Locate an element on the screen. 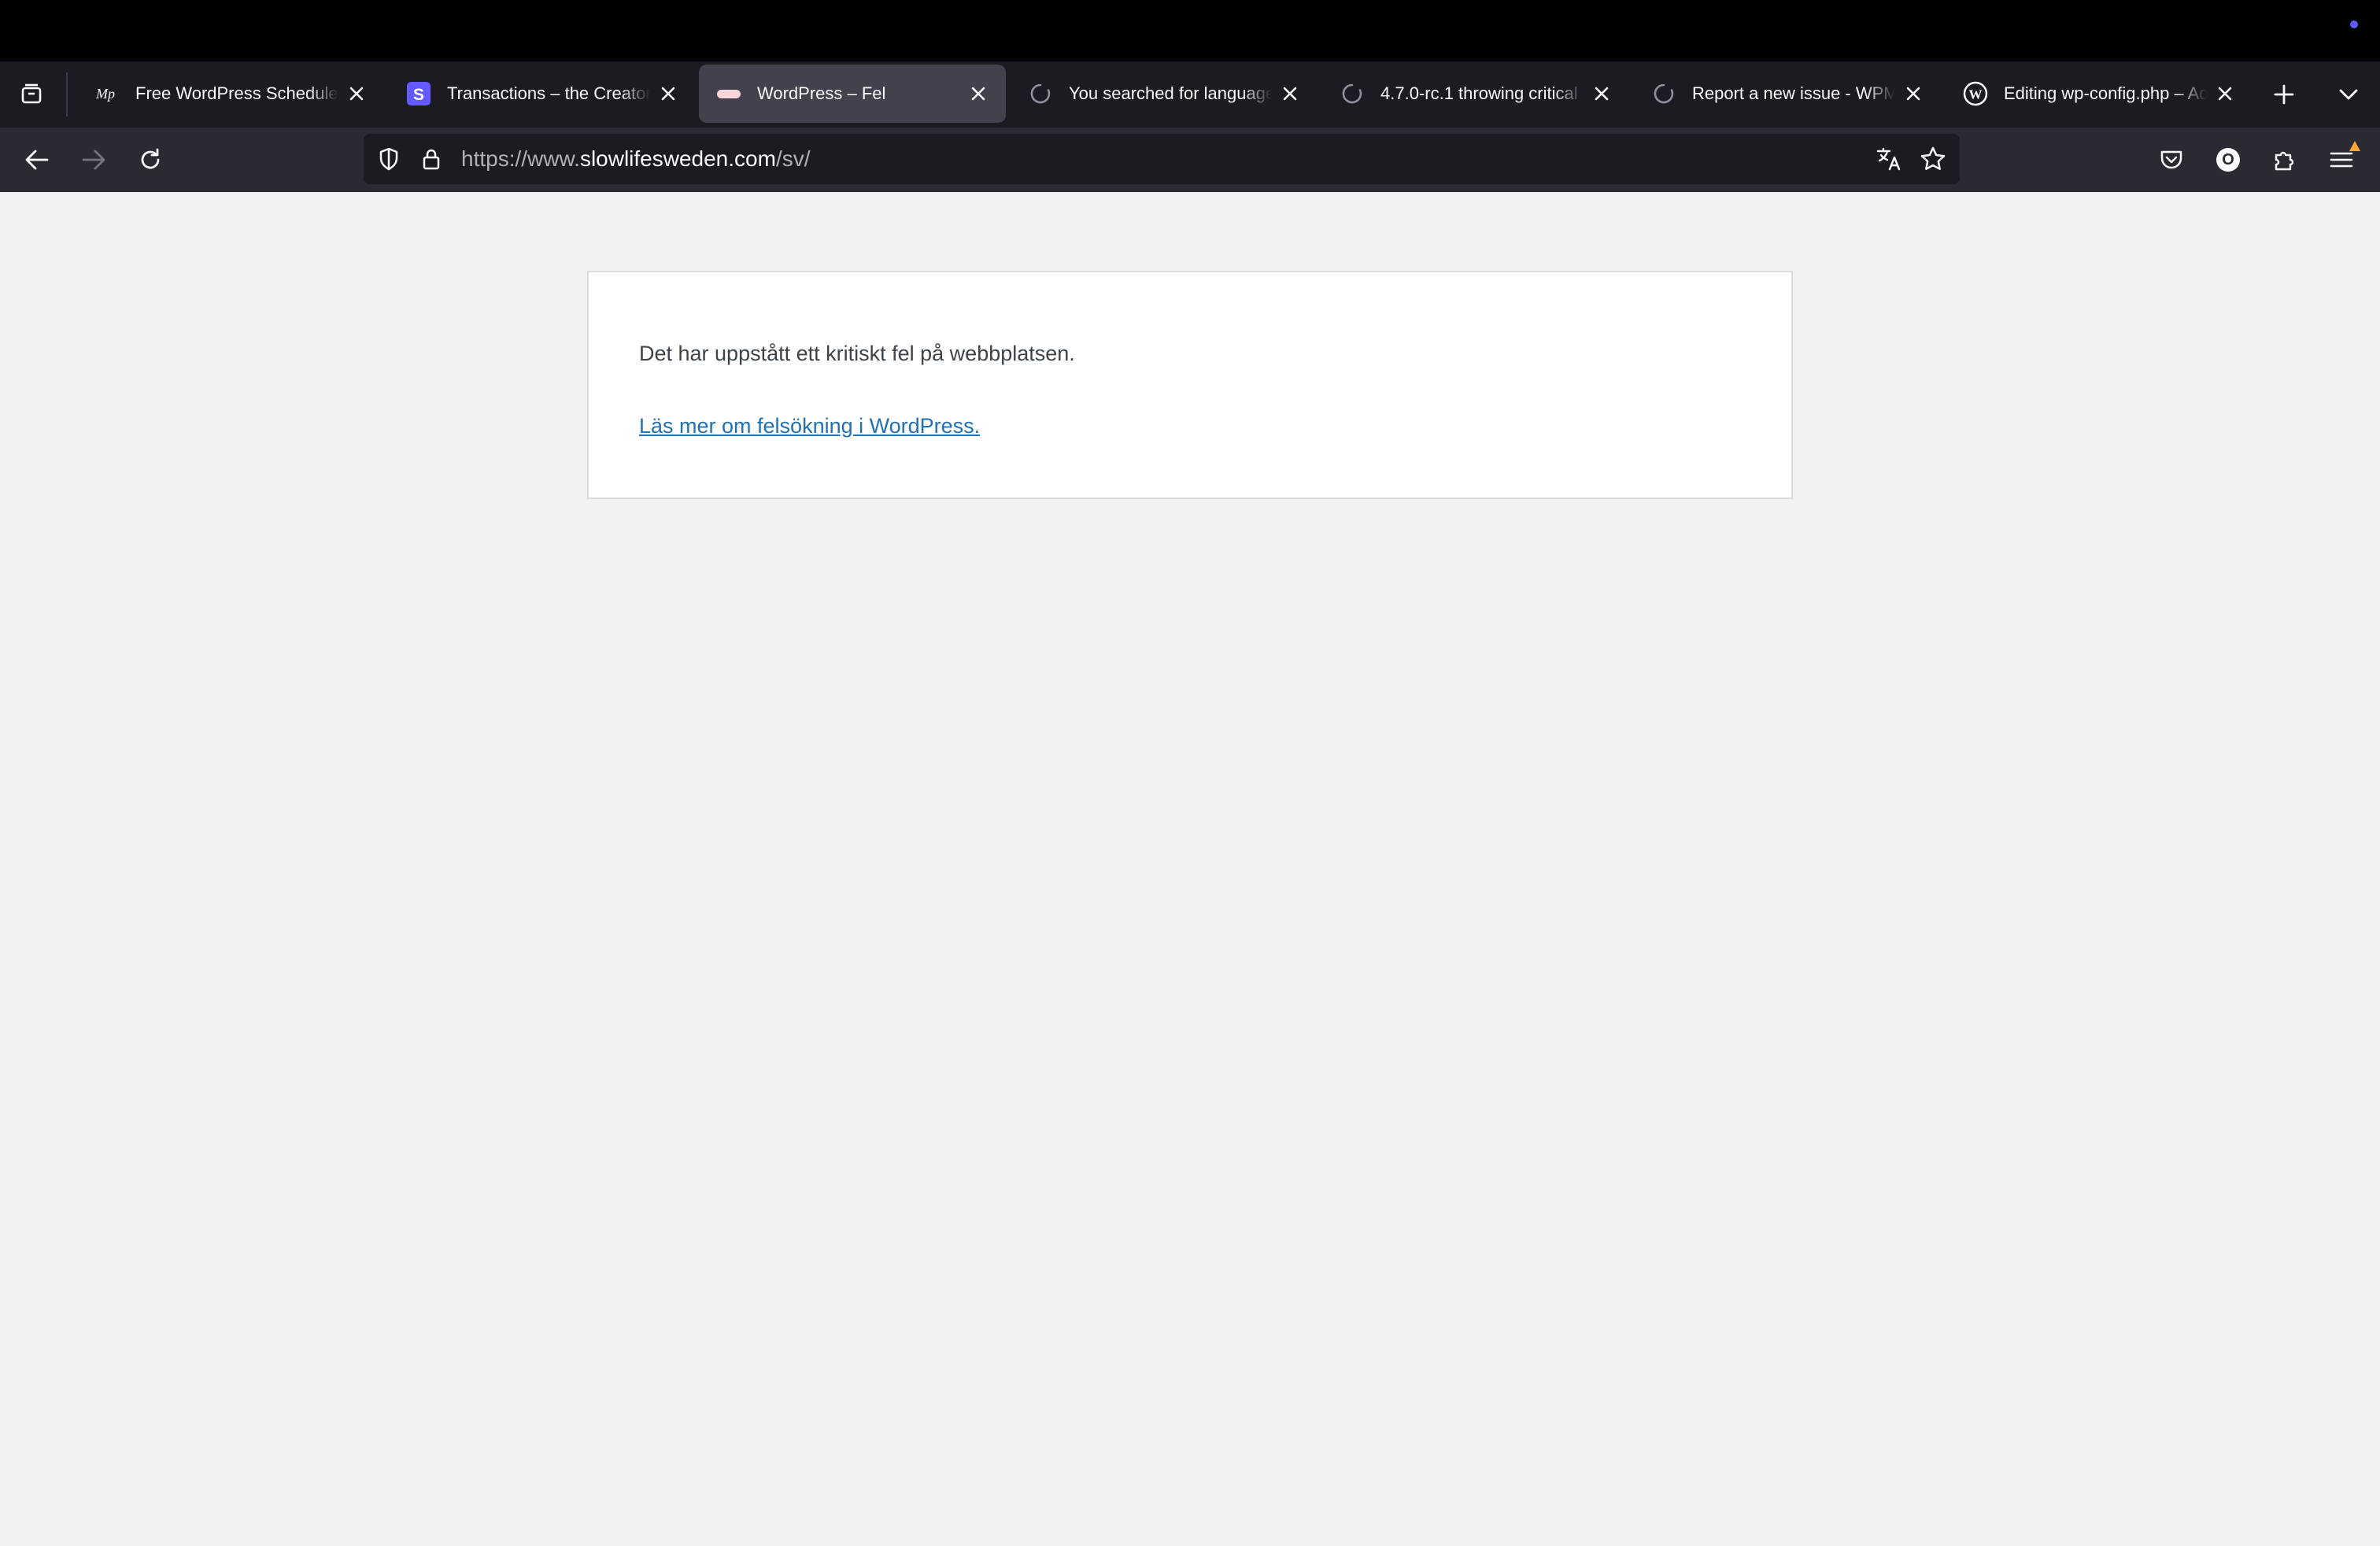  wordpress-logo-icon: W is located at coordinates (1975, 94).